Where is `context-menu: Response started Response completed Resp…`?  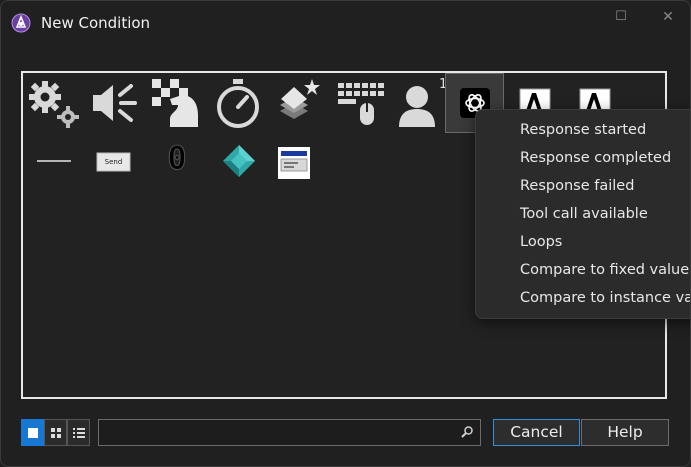 context-menu: Response started Response completed Resp… is located at coordinates (582, 214).